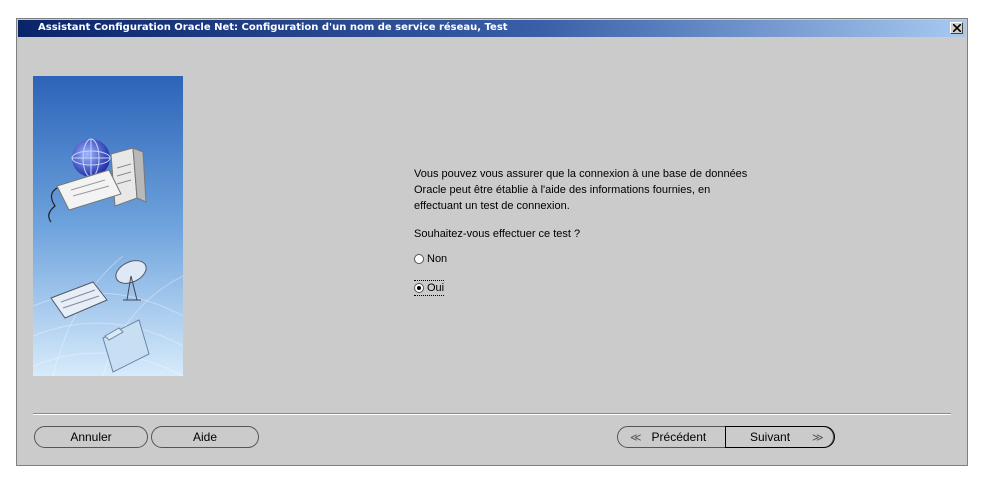 The image size is (994, 491). I want to click on radio-label-oui: Oui, so click(436, 288).